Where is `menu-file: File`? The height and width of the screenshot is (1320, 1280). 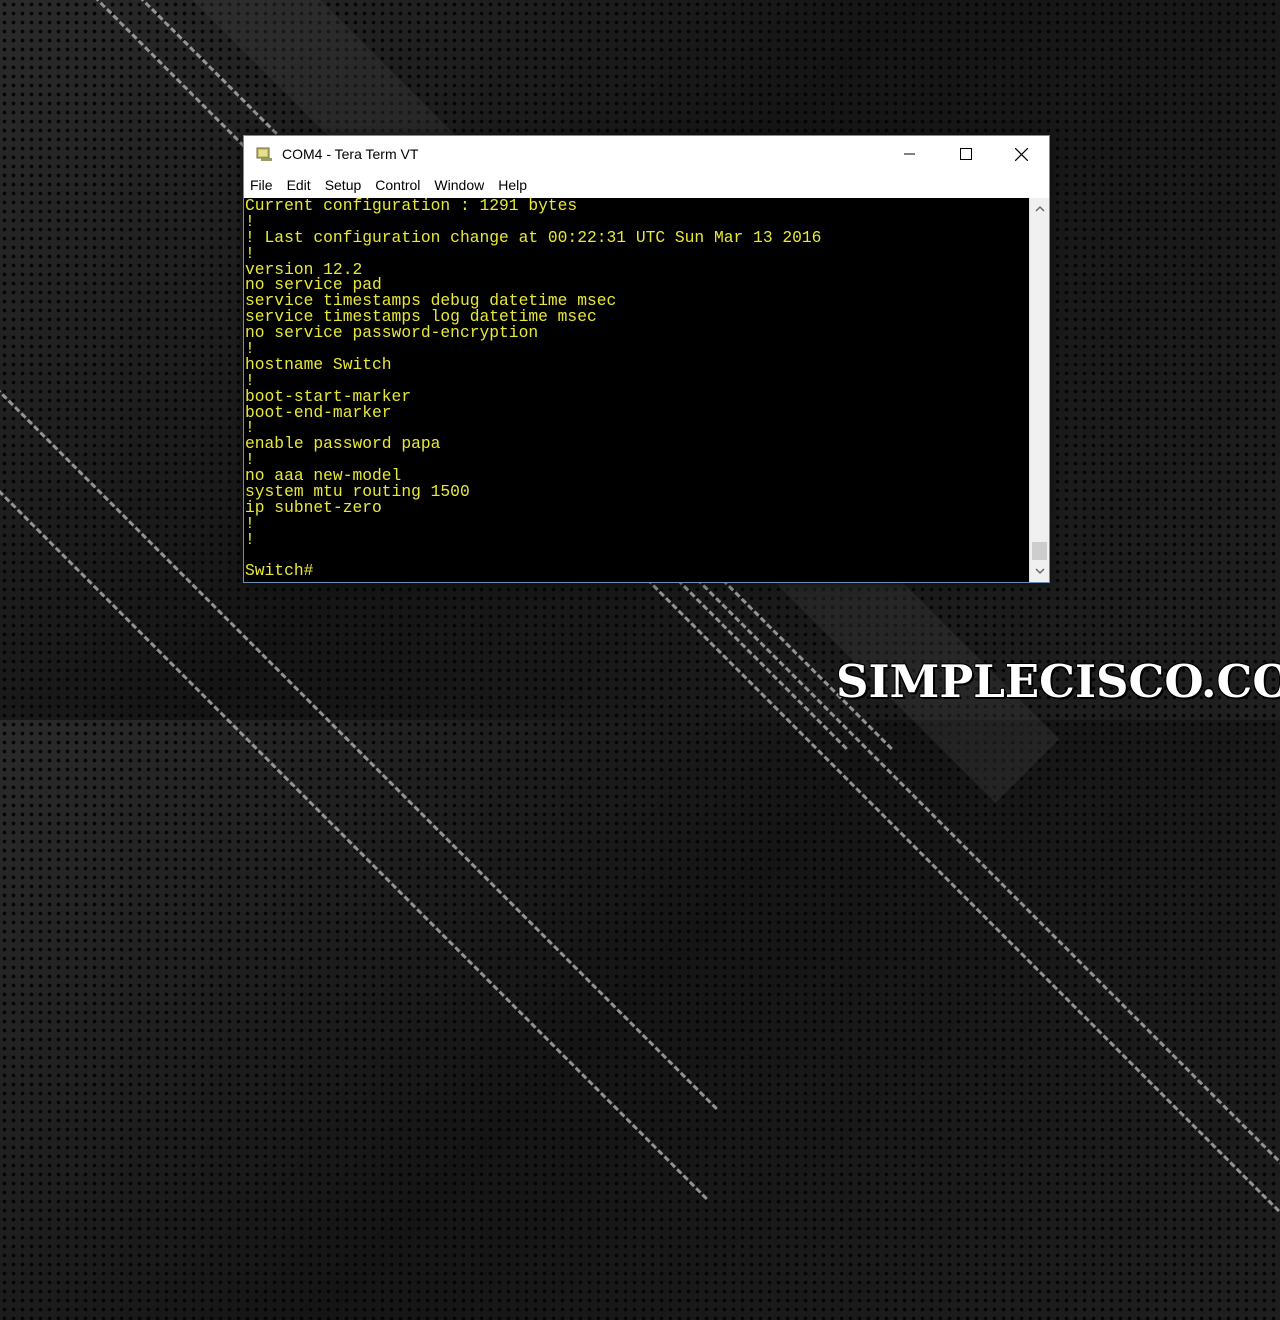 menu-file: File is located at coordinates (262, 185).